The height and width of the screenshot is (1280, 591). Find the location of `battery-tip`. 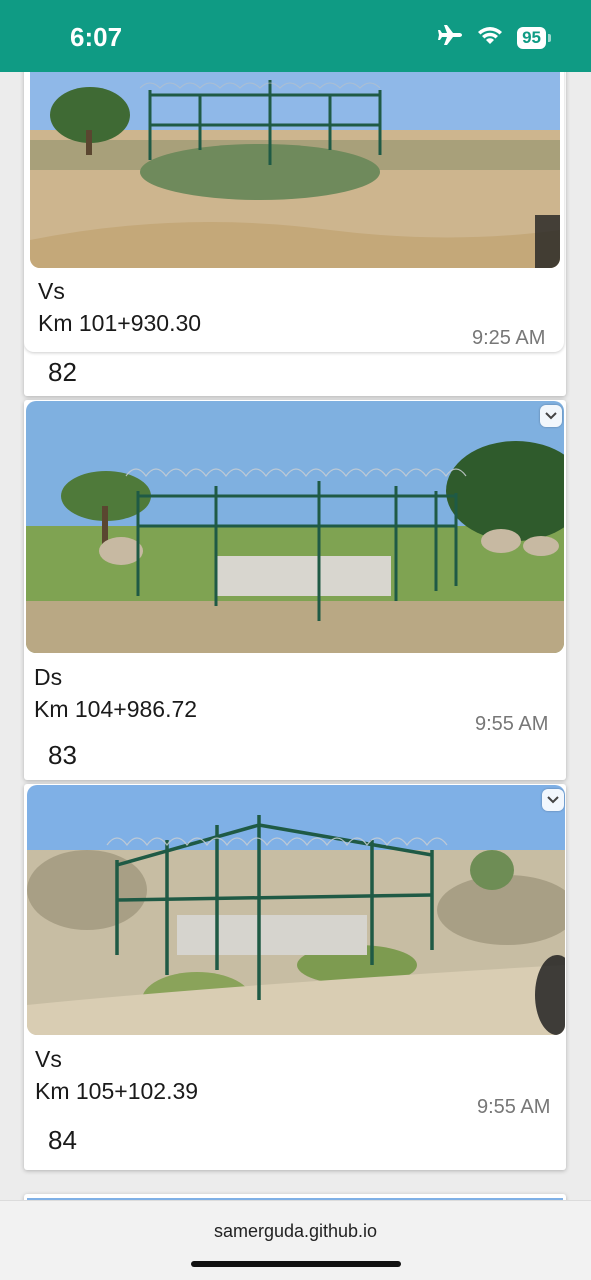

battery-tip is located at coordinates (549, 37).